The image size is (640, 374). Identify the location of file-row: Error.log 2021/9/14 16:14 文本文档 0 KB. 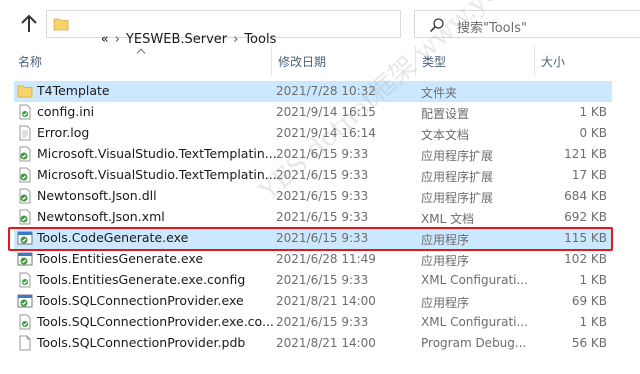
(313, 133).